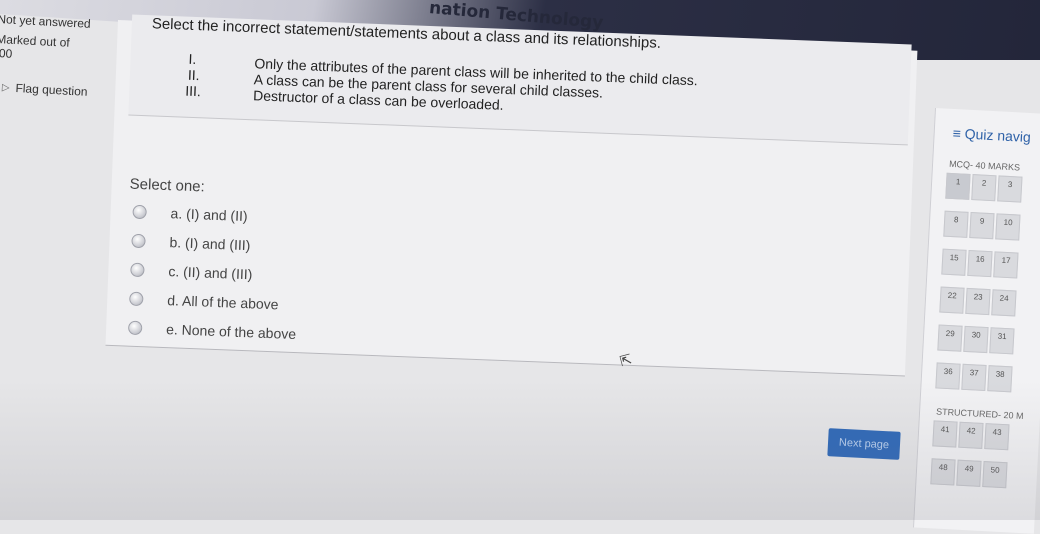  What do you see at coordinates (1010, 189) in the screenshot?
I see `question-nav-button: 3` at bounding box center [1010, 189].